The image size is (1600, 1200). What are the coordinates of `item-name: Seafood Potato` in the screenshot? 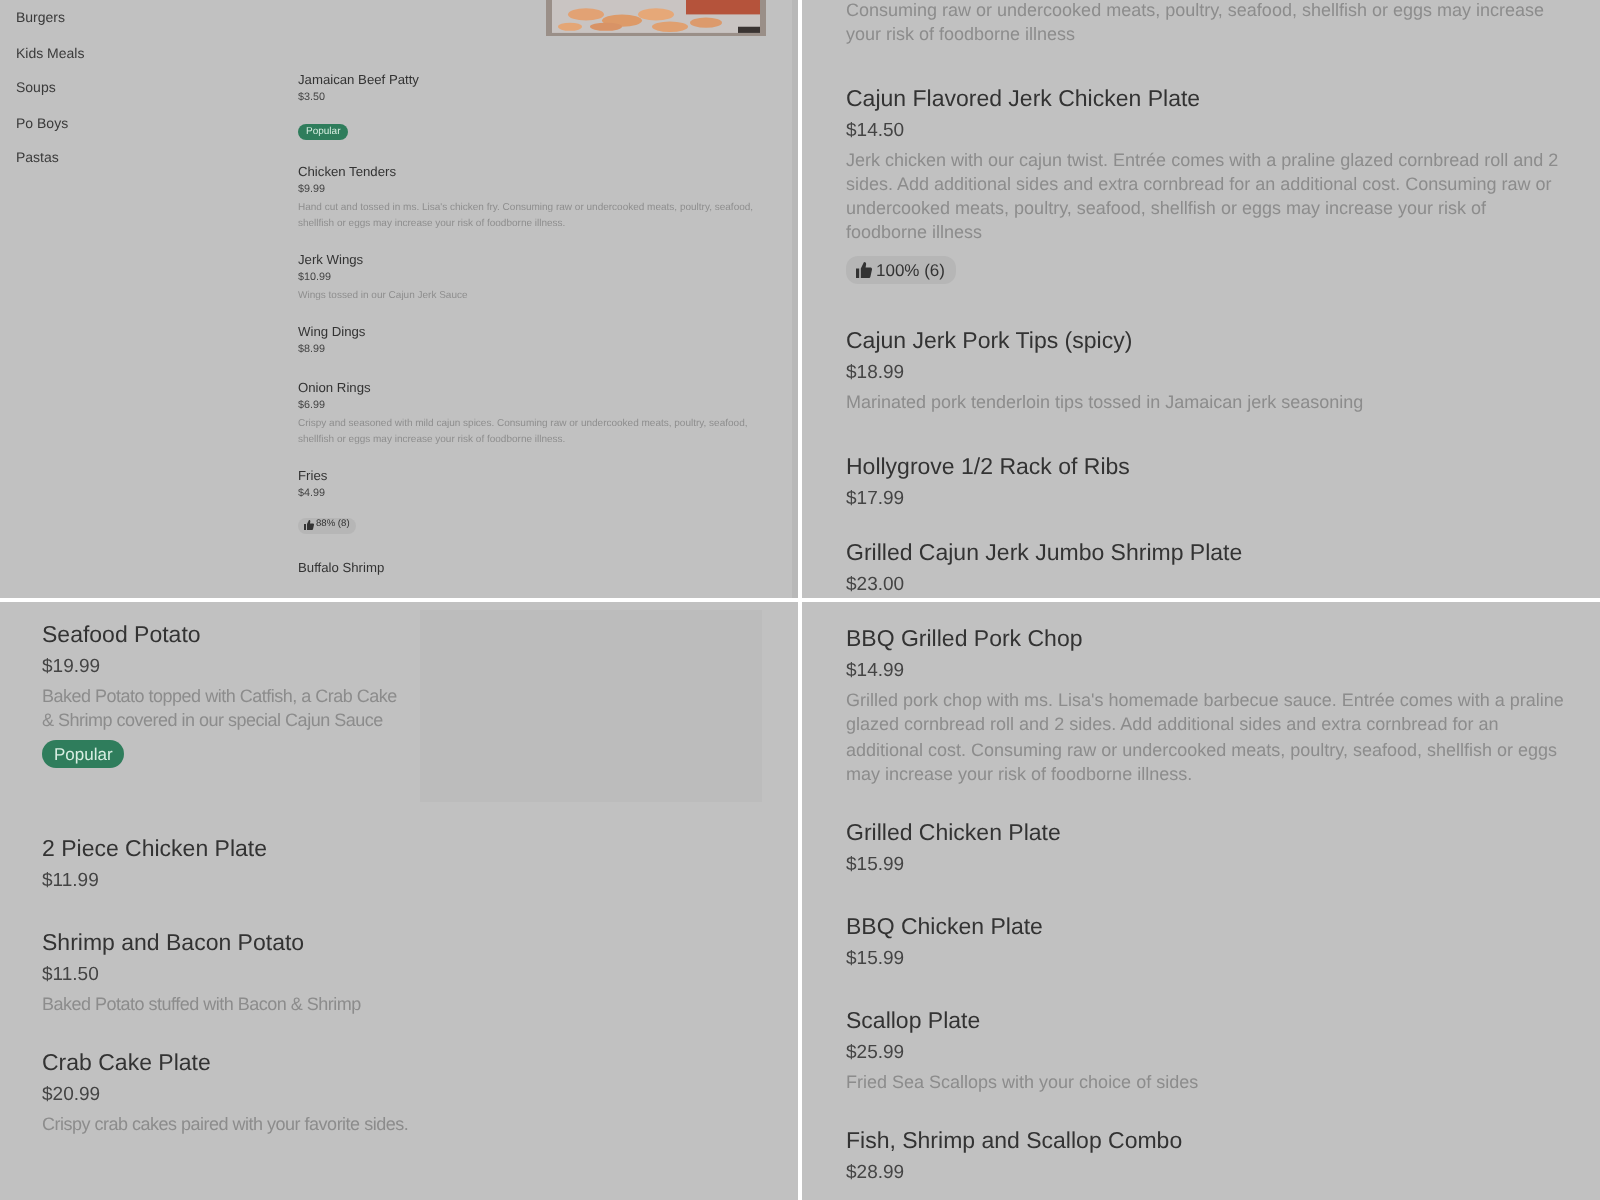 It's located at (223, 637).